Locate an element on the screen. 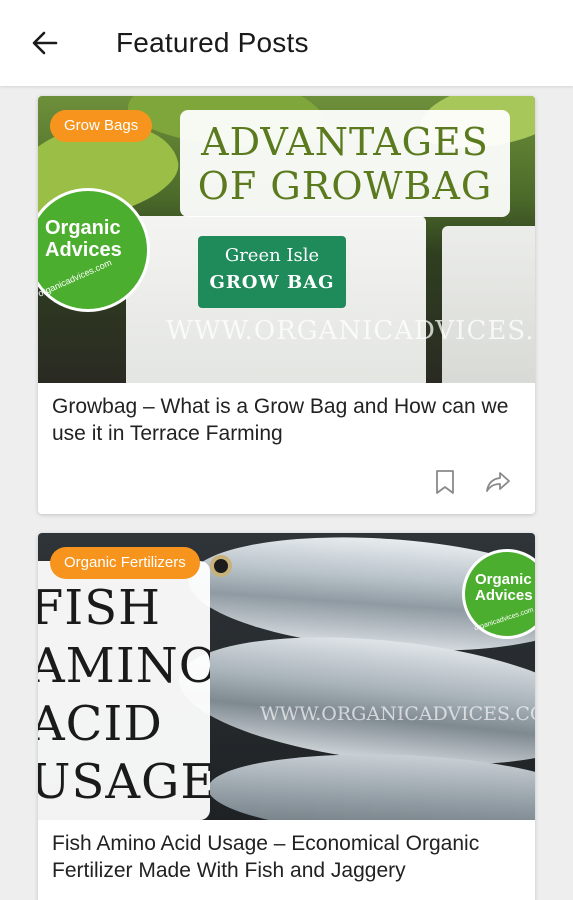 This screenshot has height=900, width=573. page-title: Featured Posts is located at coordinates (212, 42).